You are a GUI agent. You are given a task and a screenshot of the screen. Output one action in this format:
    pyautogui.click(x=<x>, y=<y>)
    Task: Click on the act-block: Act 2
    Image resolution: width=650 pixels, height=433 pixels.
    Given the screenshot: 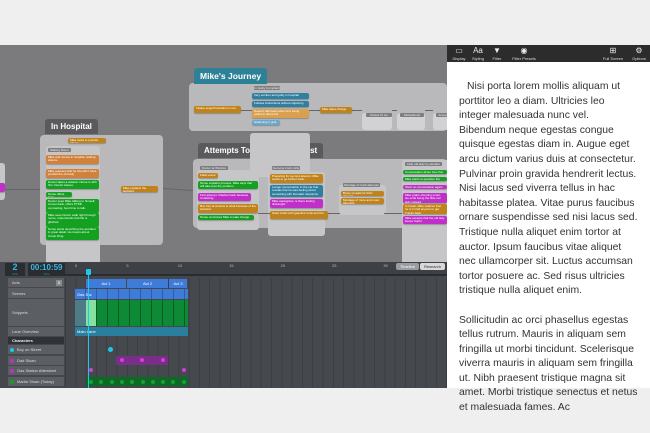 What is the action you would take?
    pyautogui.click(x=147, y=283)
    